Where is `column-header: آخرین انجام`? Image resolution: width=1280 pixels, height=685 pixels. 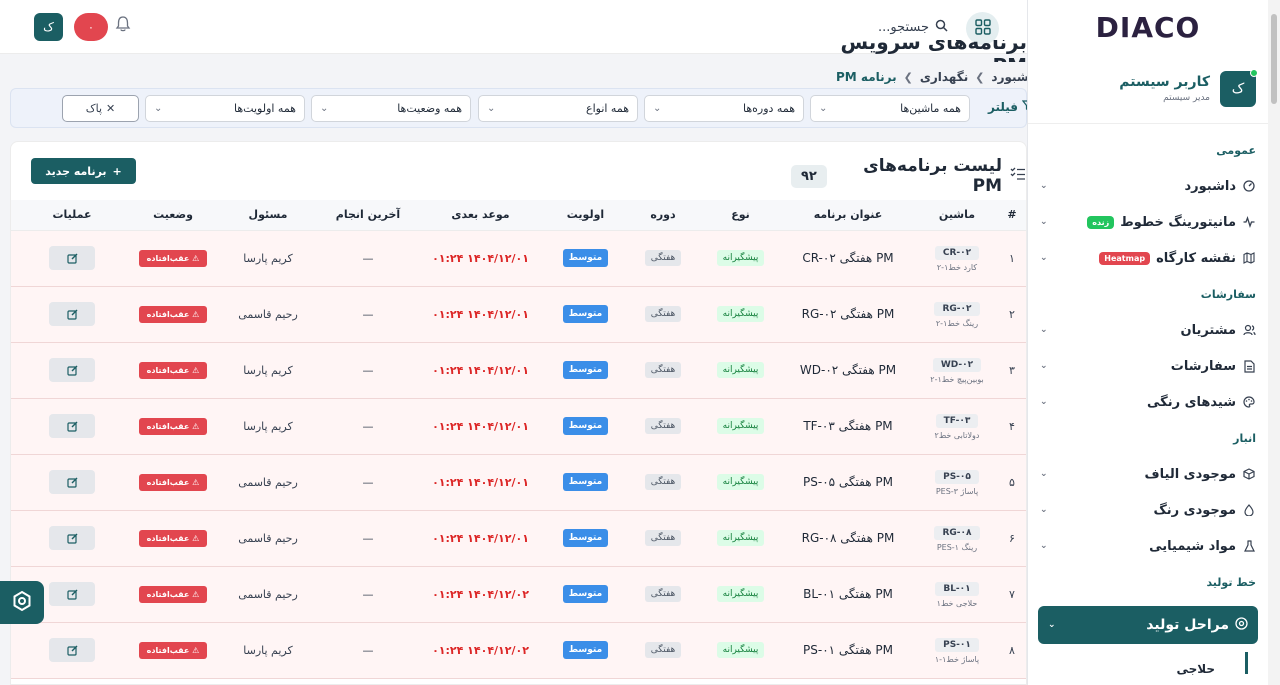 column-header: آخرین انجام is located at coordinates (368, 215).